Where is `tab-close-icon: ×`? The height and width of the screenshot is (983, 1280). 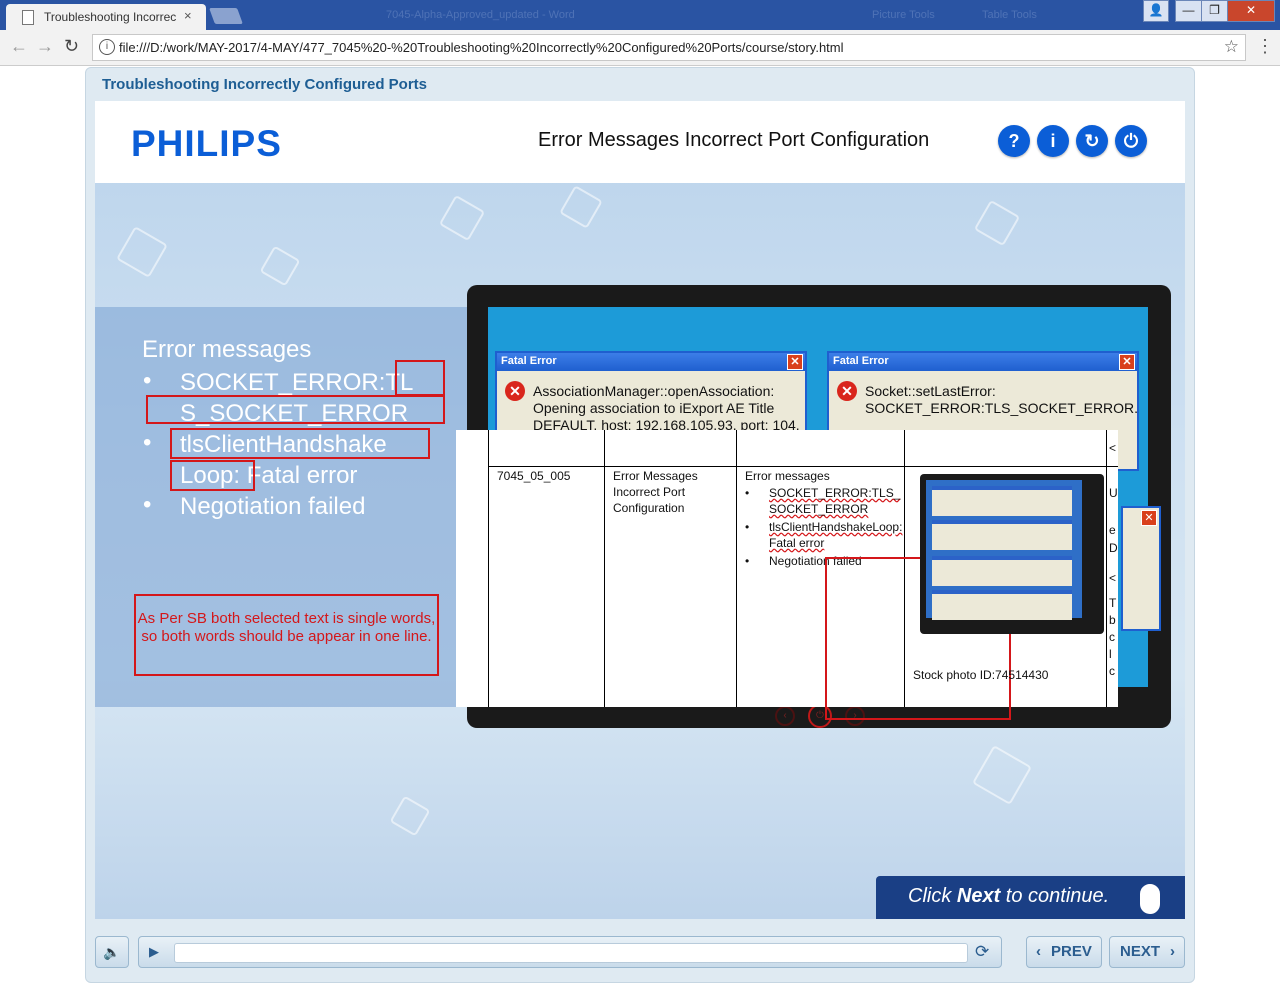
tab-close-icon: × is located at coordinates (188, 15).